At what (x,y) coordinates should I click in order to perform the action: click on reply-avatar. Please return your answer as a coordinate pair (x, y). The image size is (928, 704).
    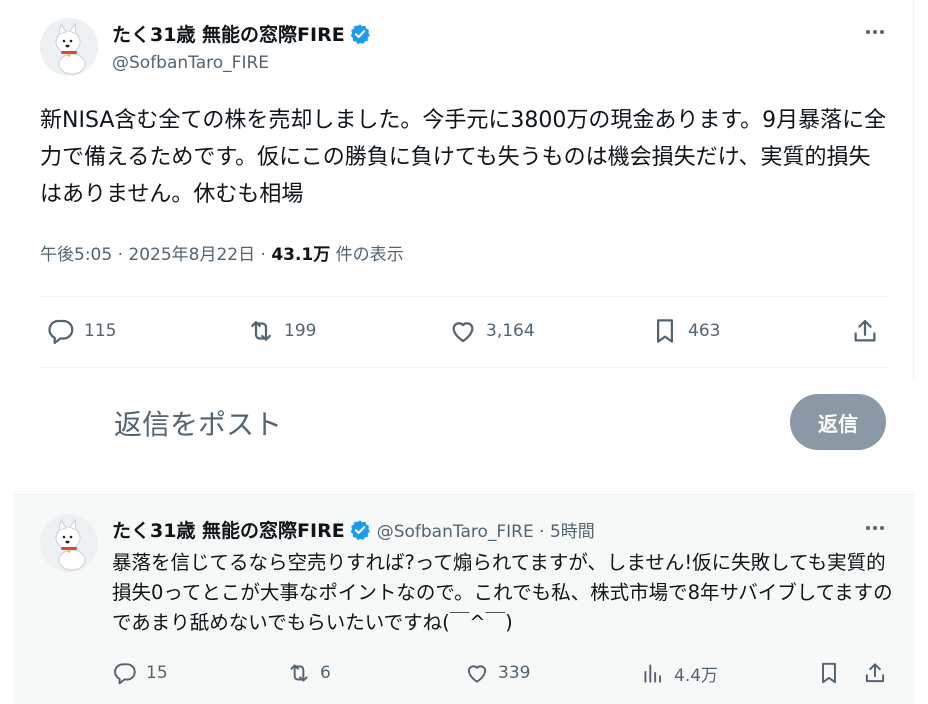
    Looking at the image, I should click on (69, 543).